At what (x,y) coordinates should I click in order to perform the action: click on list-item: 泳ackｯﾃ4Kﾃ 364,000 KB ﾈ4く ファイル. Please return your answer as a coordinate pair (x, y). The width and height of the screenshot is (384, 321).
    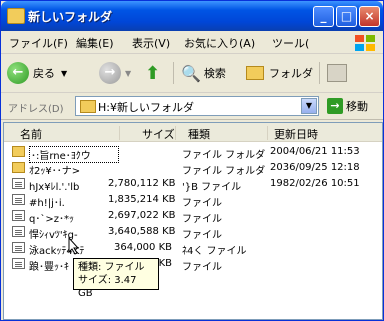
    Looking at the image, I should click on (193, 248).